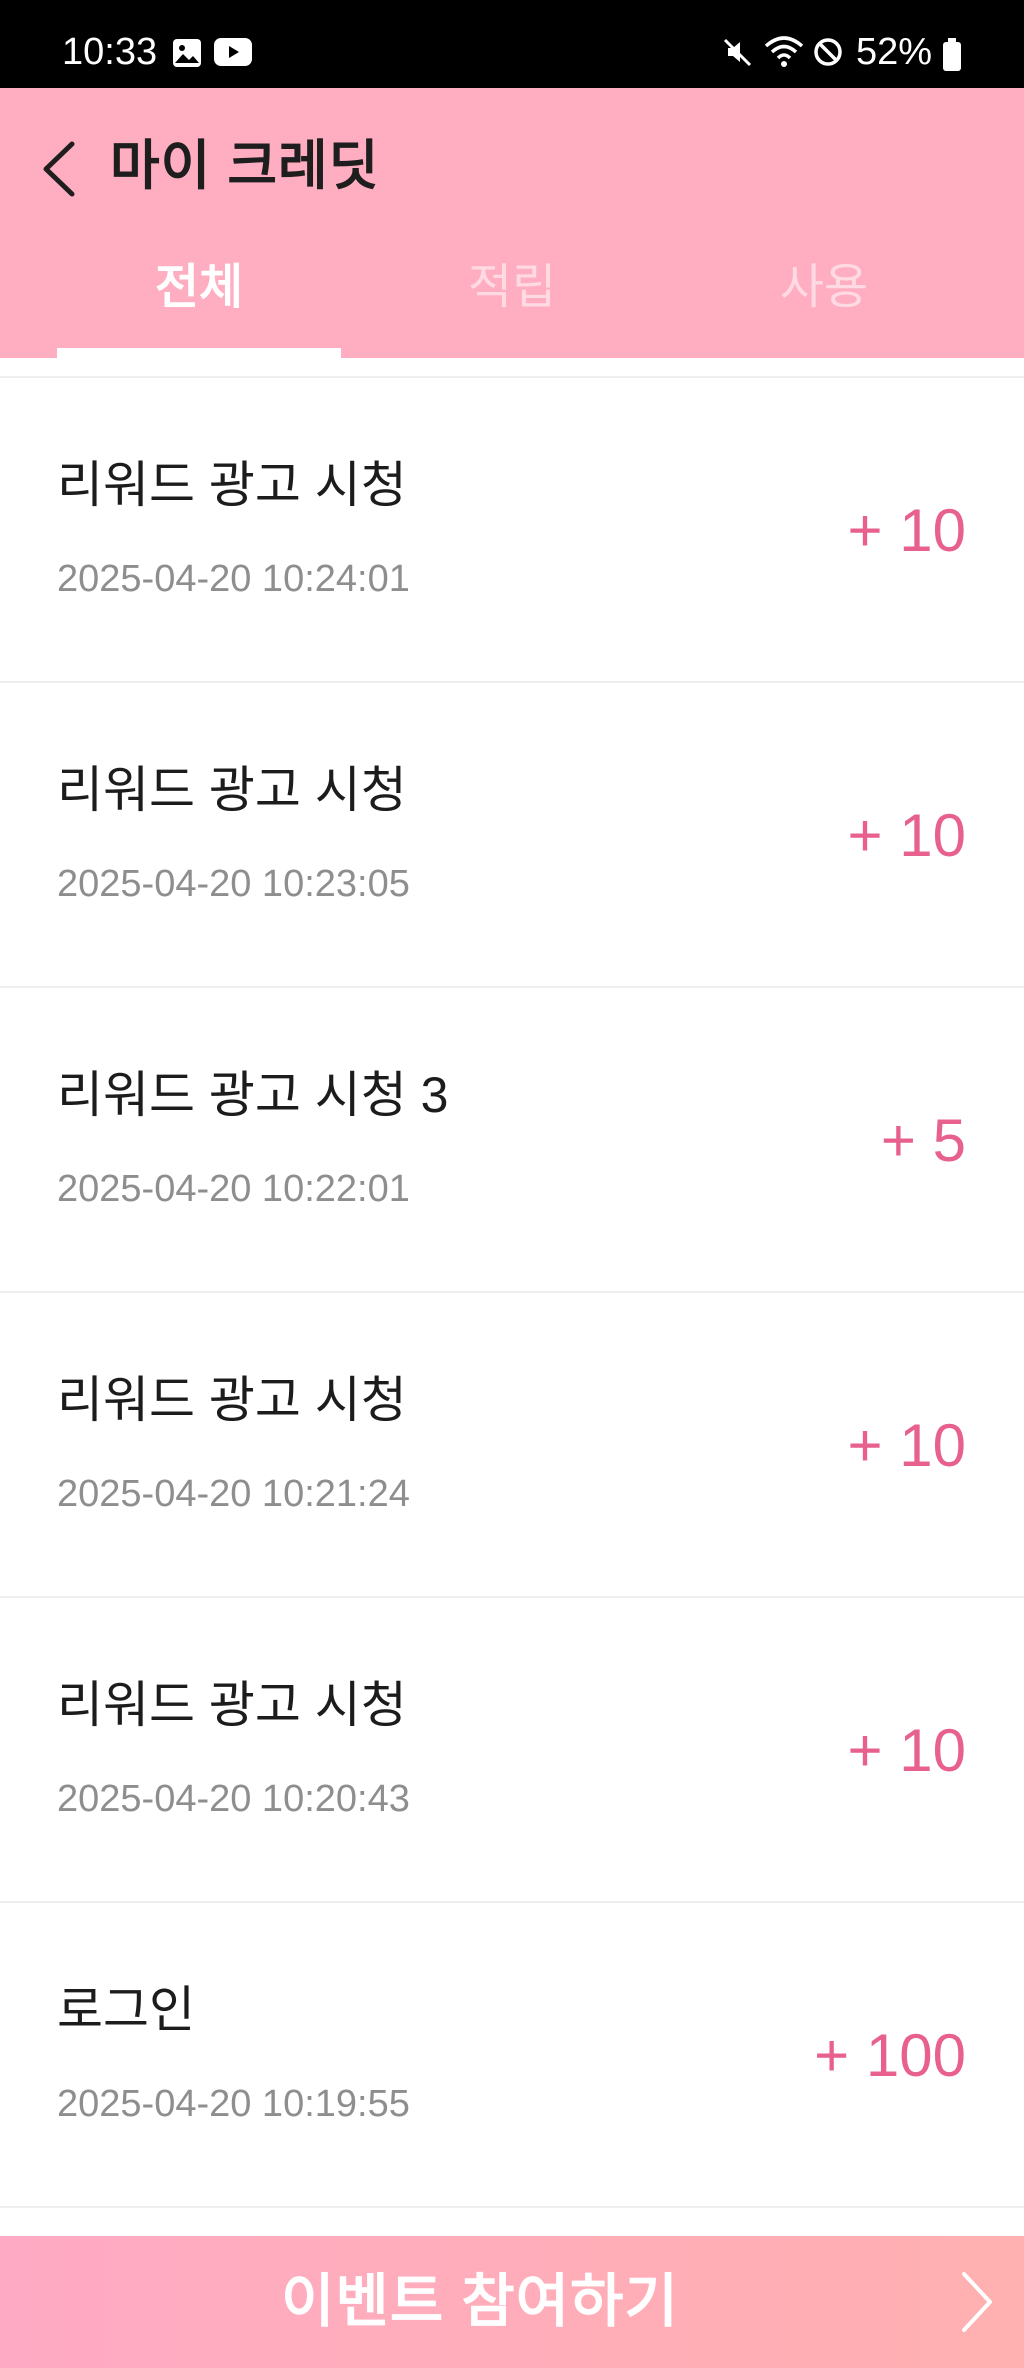 The height and width of the screenshot is (2368, 1024). I want to click on tab-label: 전체, so click(199, 287).